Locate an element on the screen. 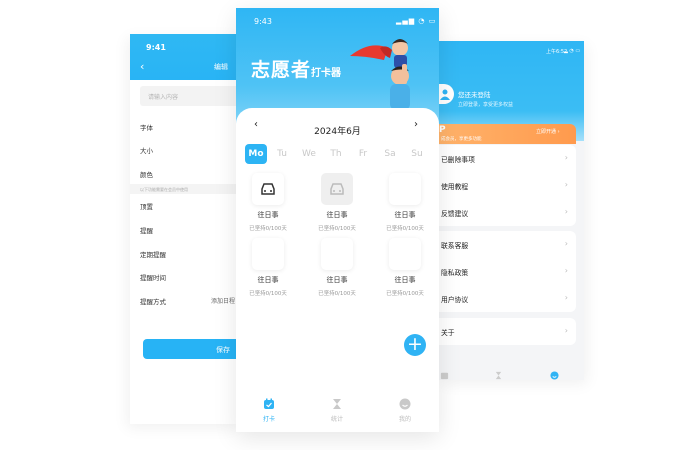  menu-label: 联系客服 is located at coordinates (455, 246).